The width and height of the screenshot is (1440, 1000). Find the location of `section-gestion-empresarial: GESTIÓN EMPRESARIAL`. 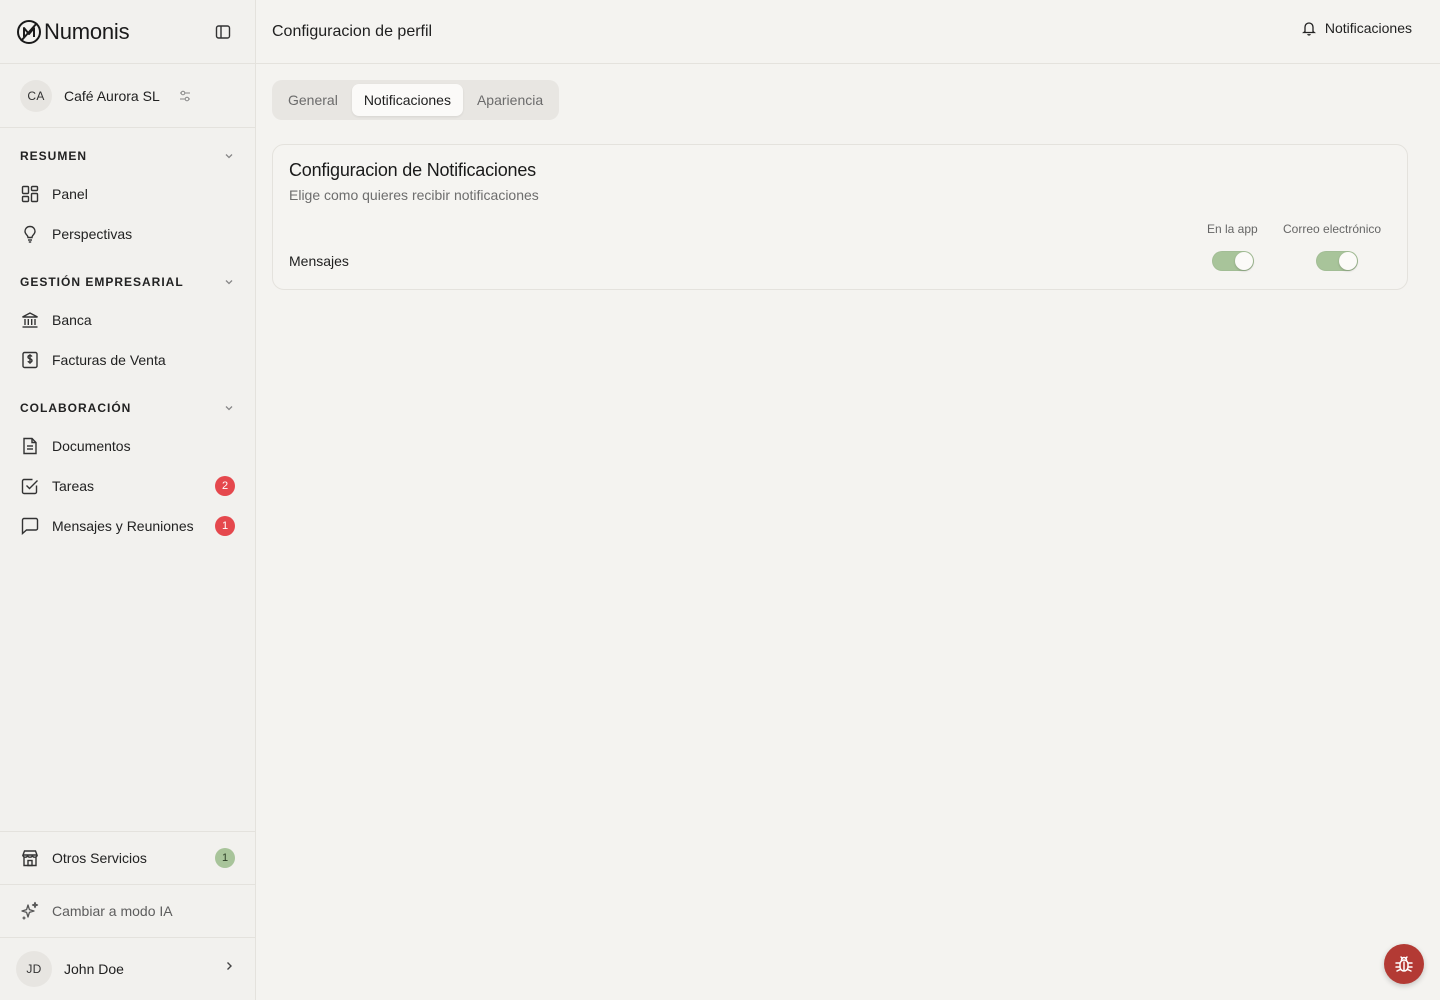

section-gestion-empresarial: GESTIÓN EMPRESARIAL is located at coordinates (127, 282).